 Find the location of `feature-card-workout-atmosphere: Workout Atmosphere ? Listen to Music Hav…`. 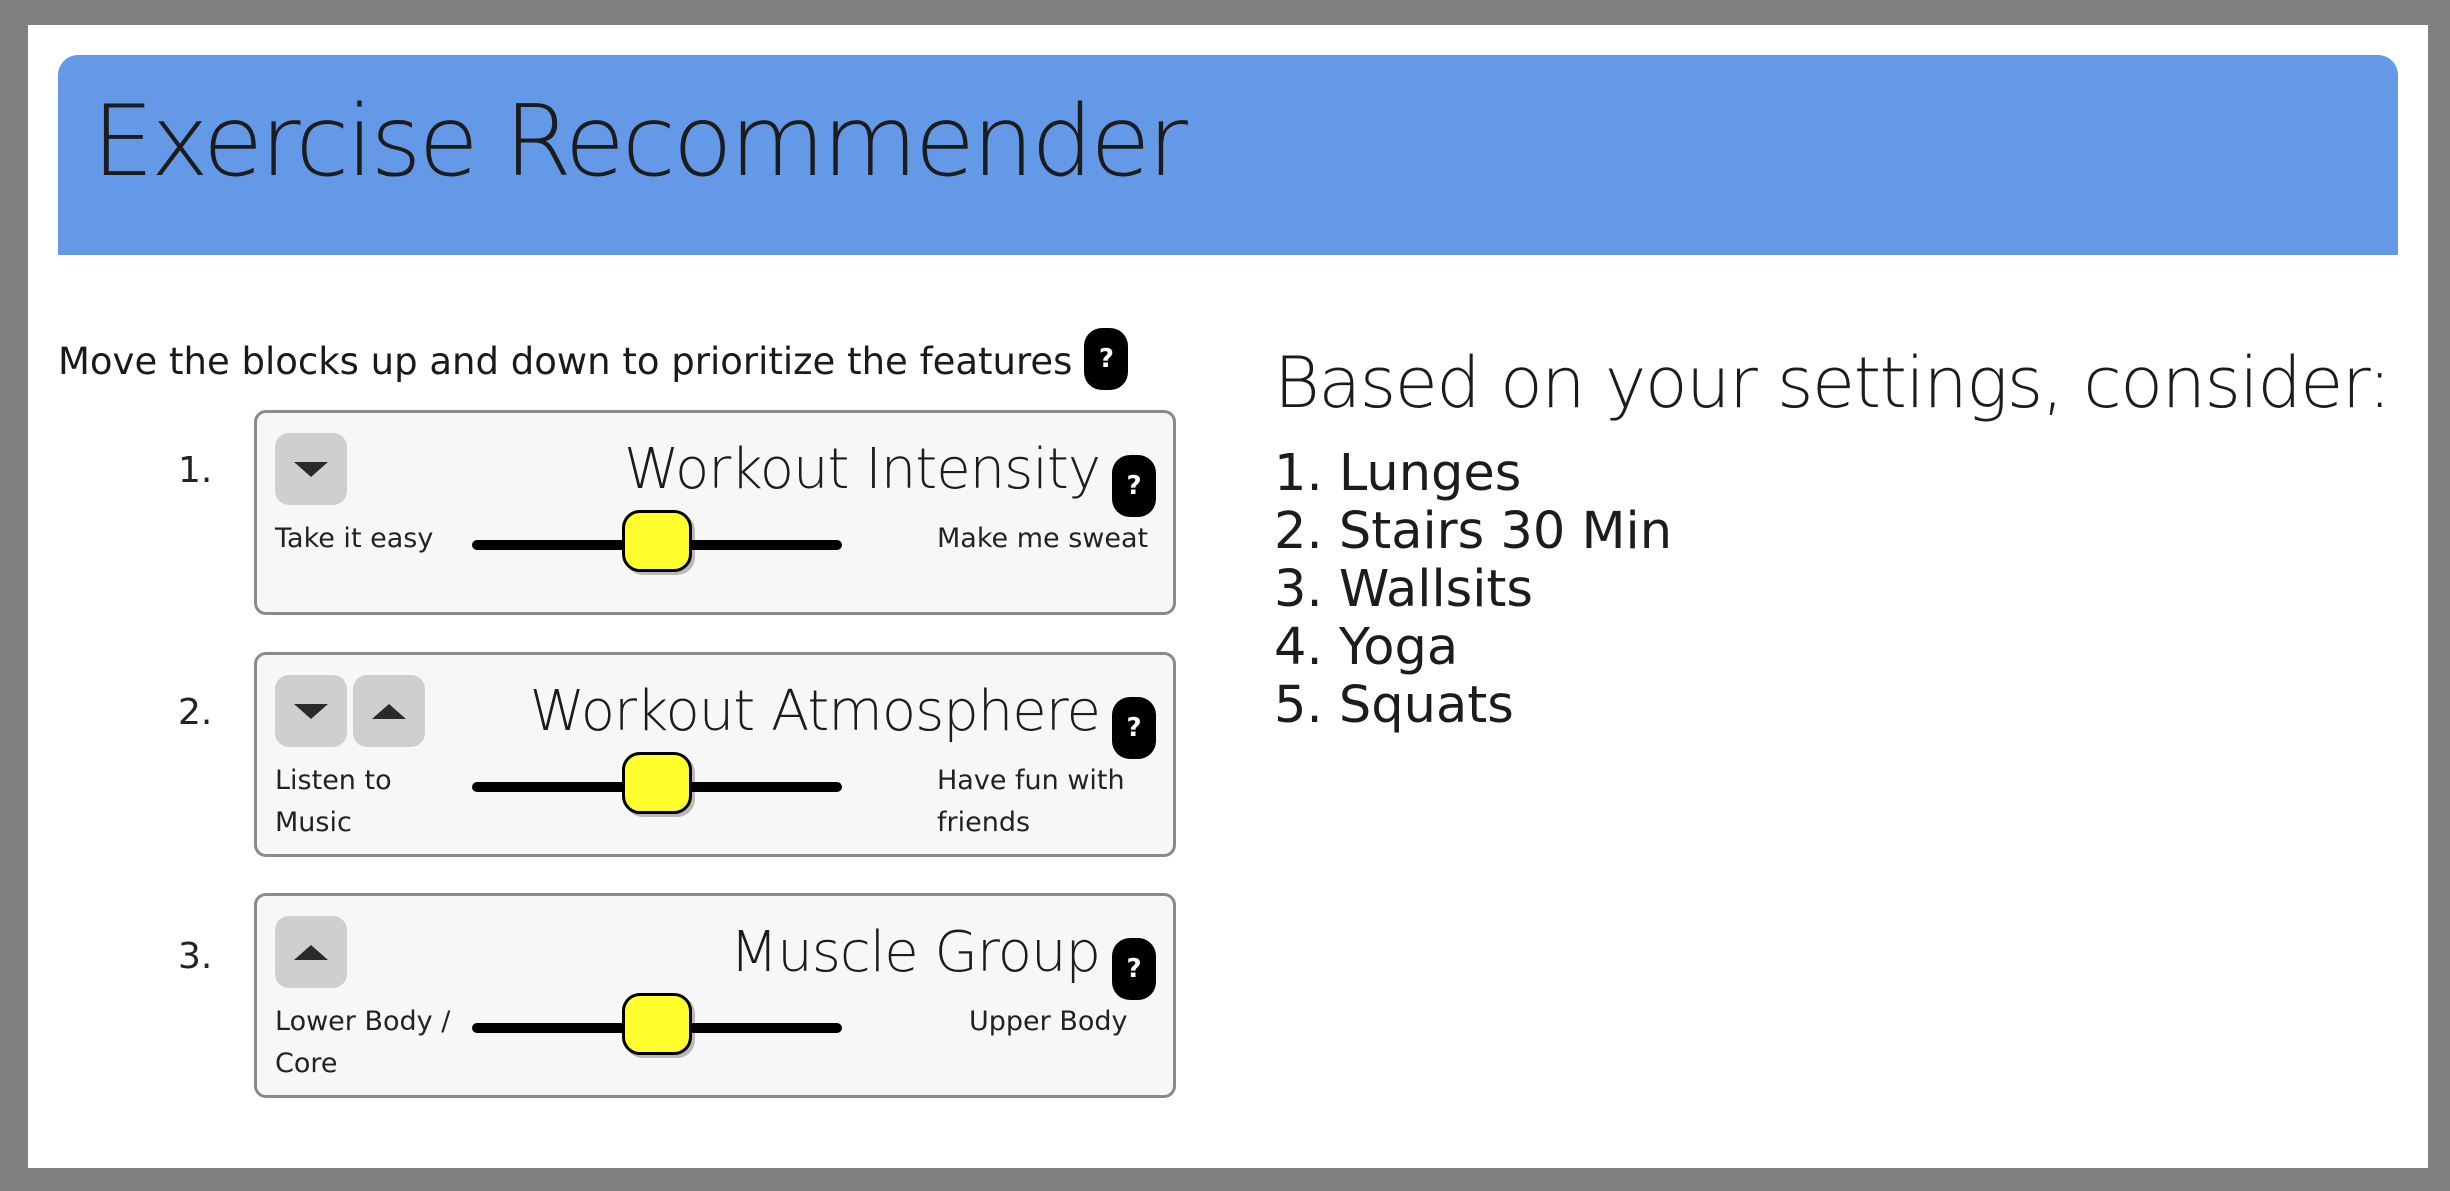

feature-card-workout-atmosphere: Workout Atmosphere ? Listen to Music Hav… is located at coordinates (715, 754).